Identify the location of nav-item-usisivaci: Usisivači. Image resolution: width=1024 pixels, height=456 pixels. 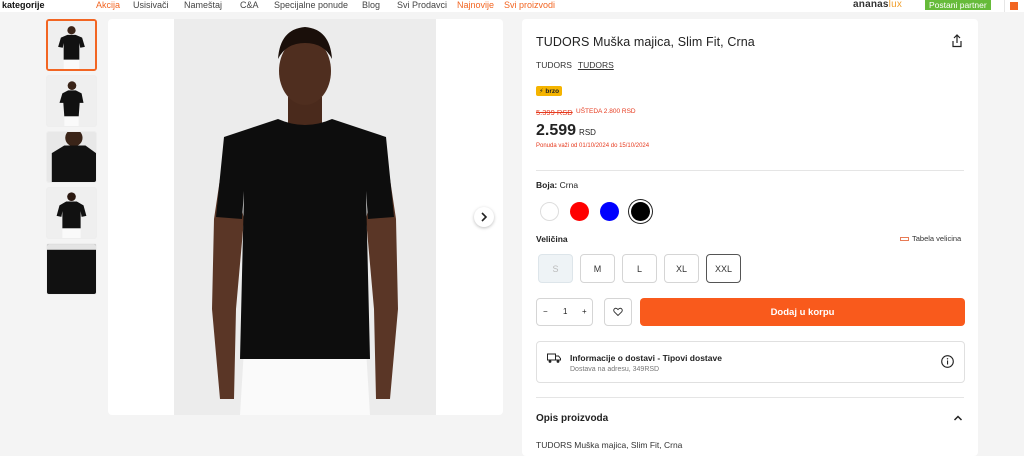
(151, 5).